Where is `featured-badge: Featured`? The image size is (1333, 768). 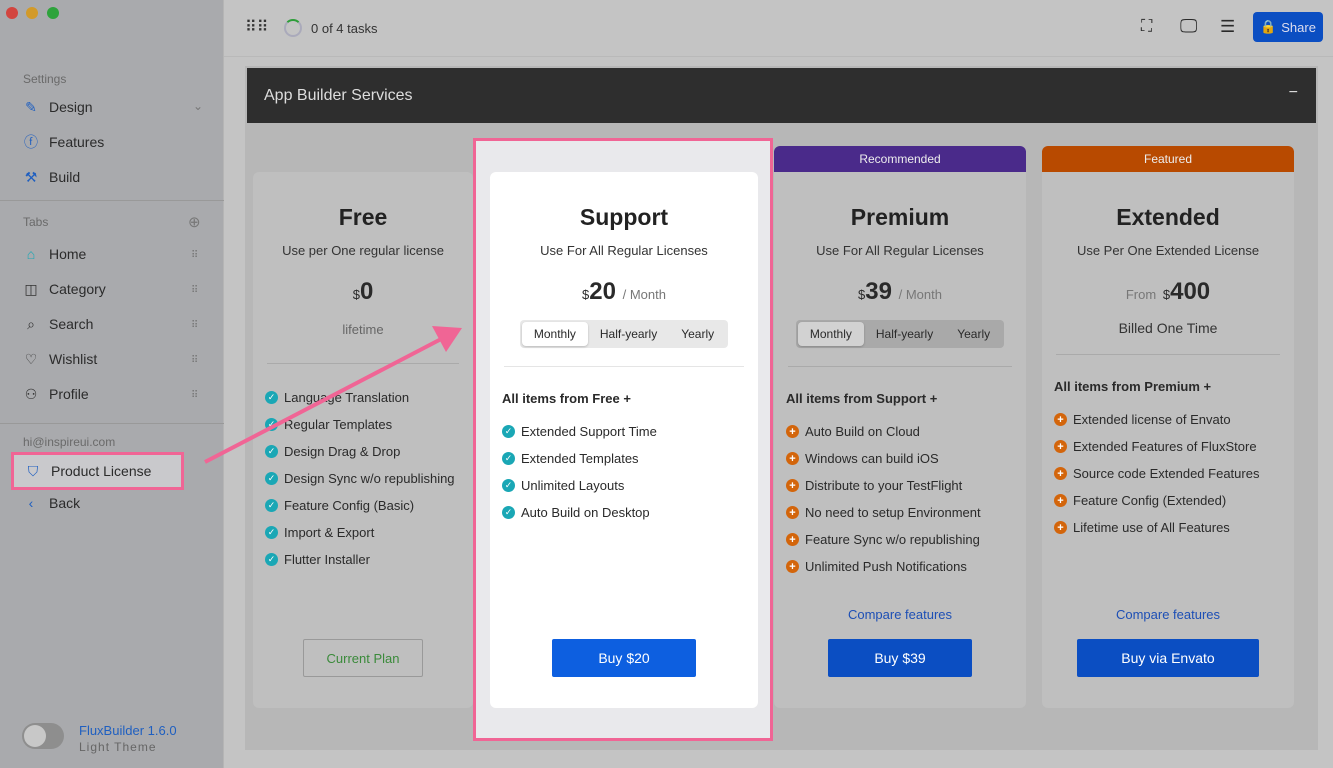
featured-badge: Featured is located at coordinates (1168, 159).